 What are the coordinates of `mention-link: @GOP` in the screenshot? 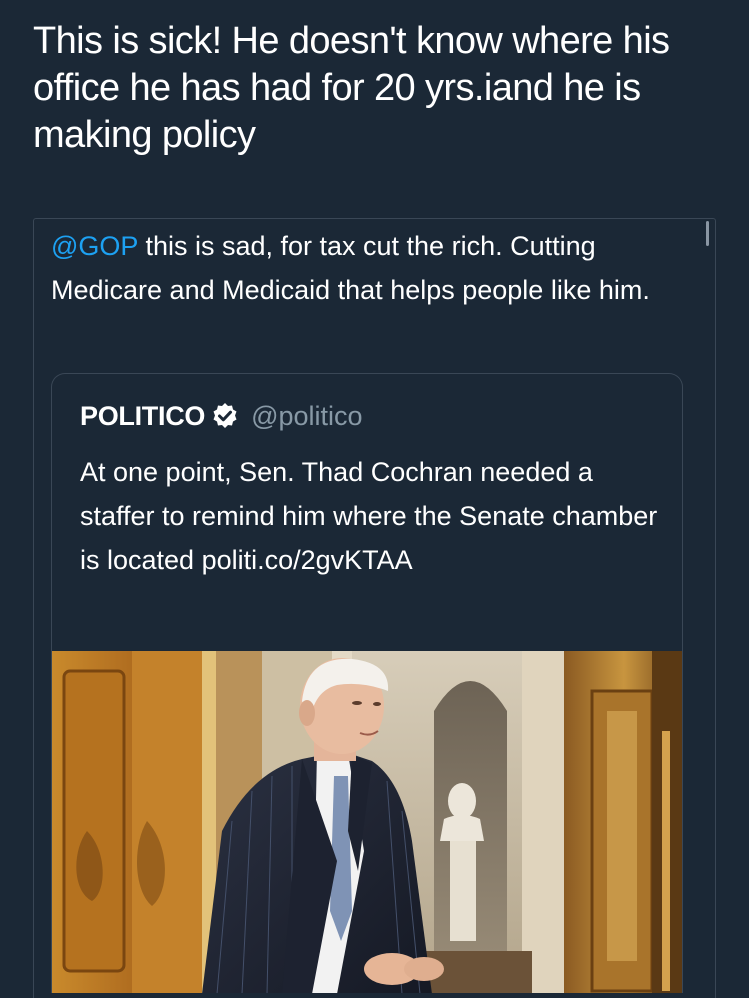 It's located at (94, 246).